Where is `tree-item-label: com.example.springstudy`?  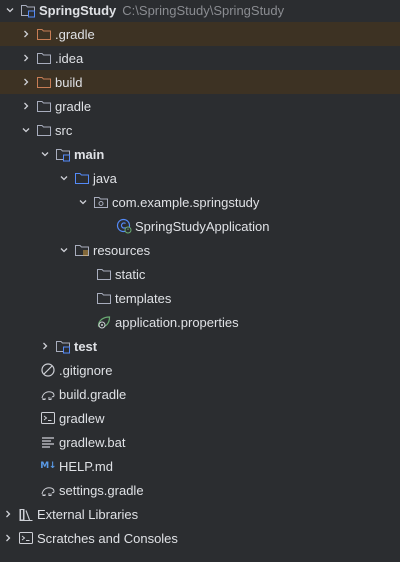
tree-item-label: com.example.springstudy is located at coordinates (186, 202).